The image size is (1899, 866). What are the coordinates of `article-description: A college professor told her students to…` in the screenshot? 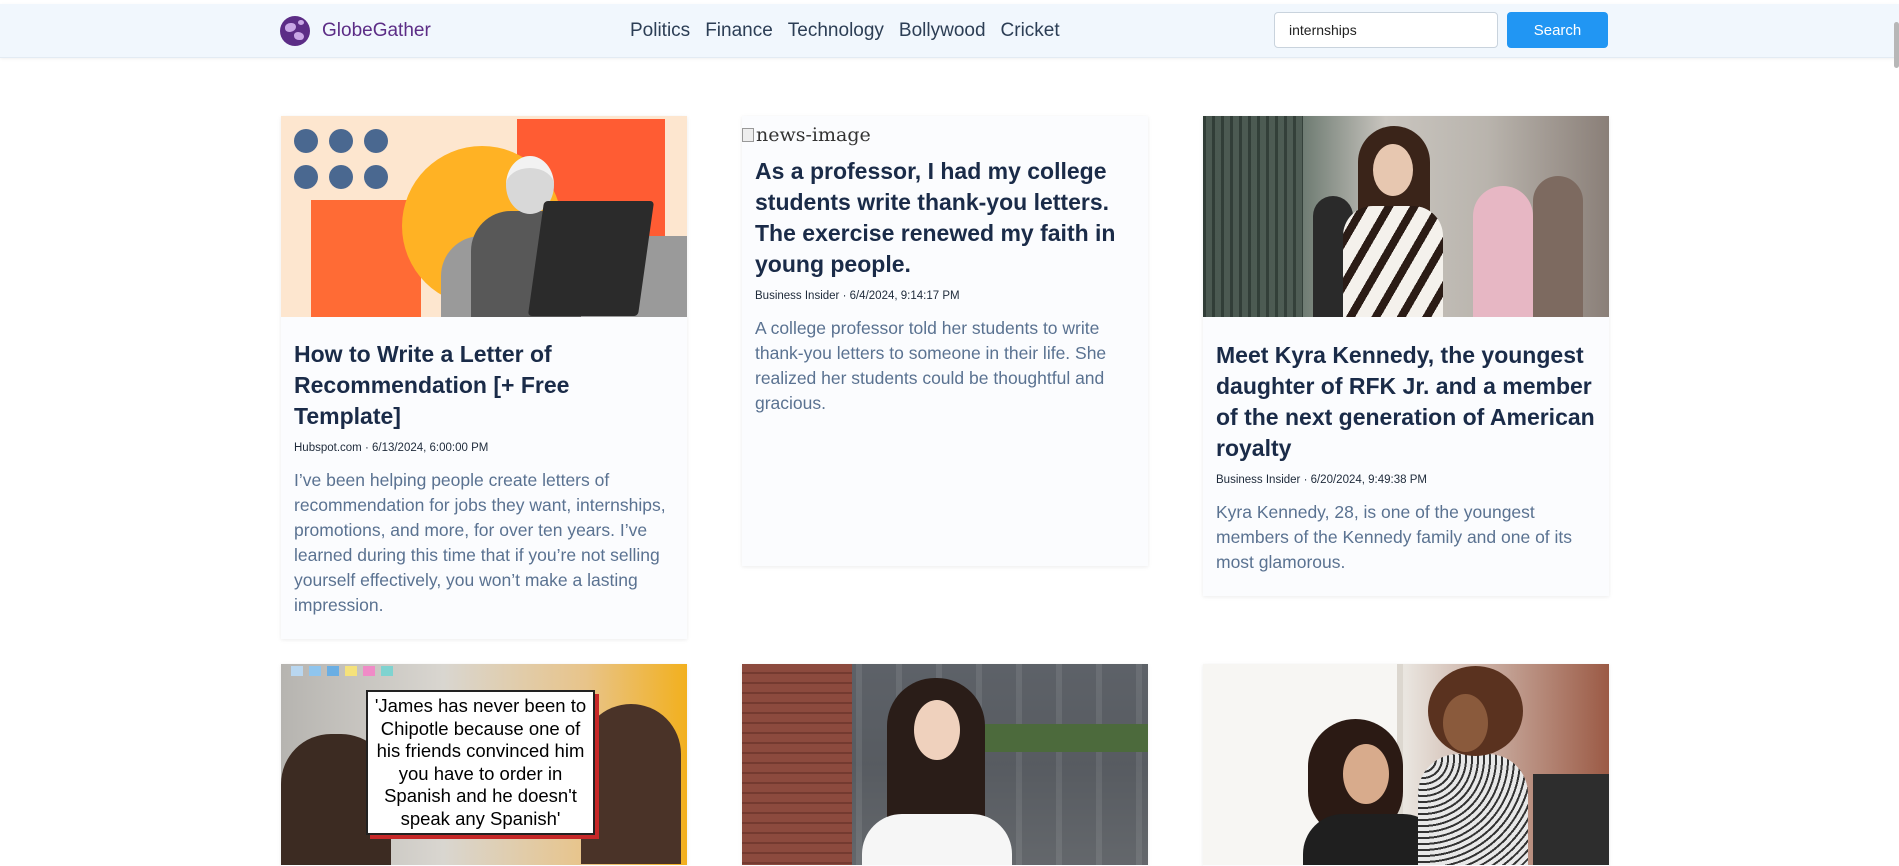 It's located at (931, 365).